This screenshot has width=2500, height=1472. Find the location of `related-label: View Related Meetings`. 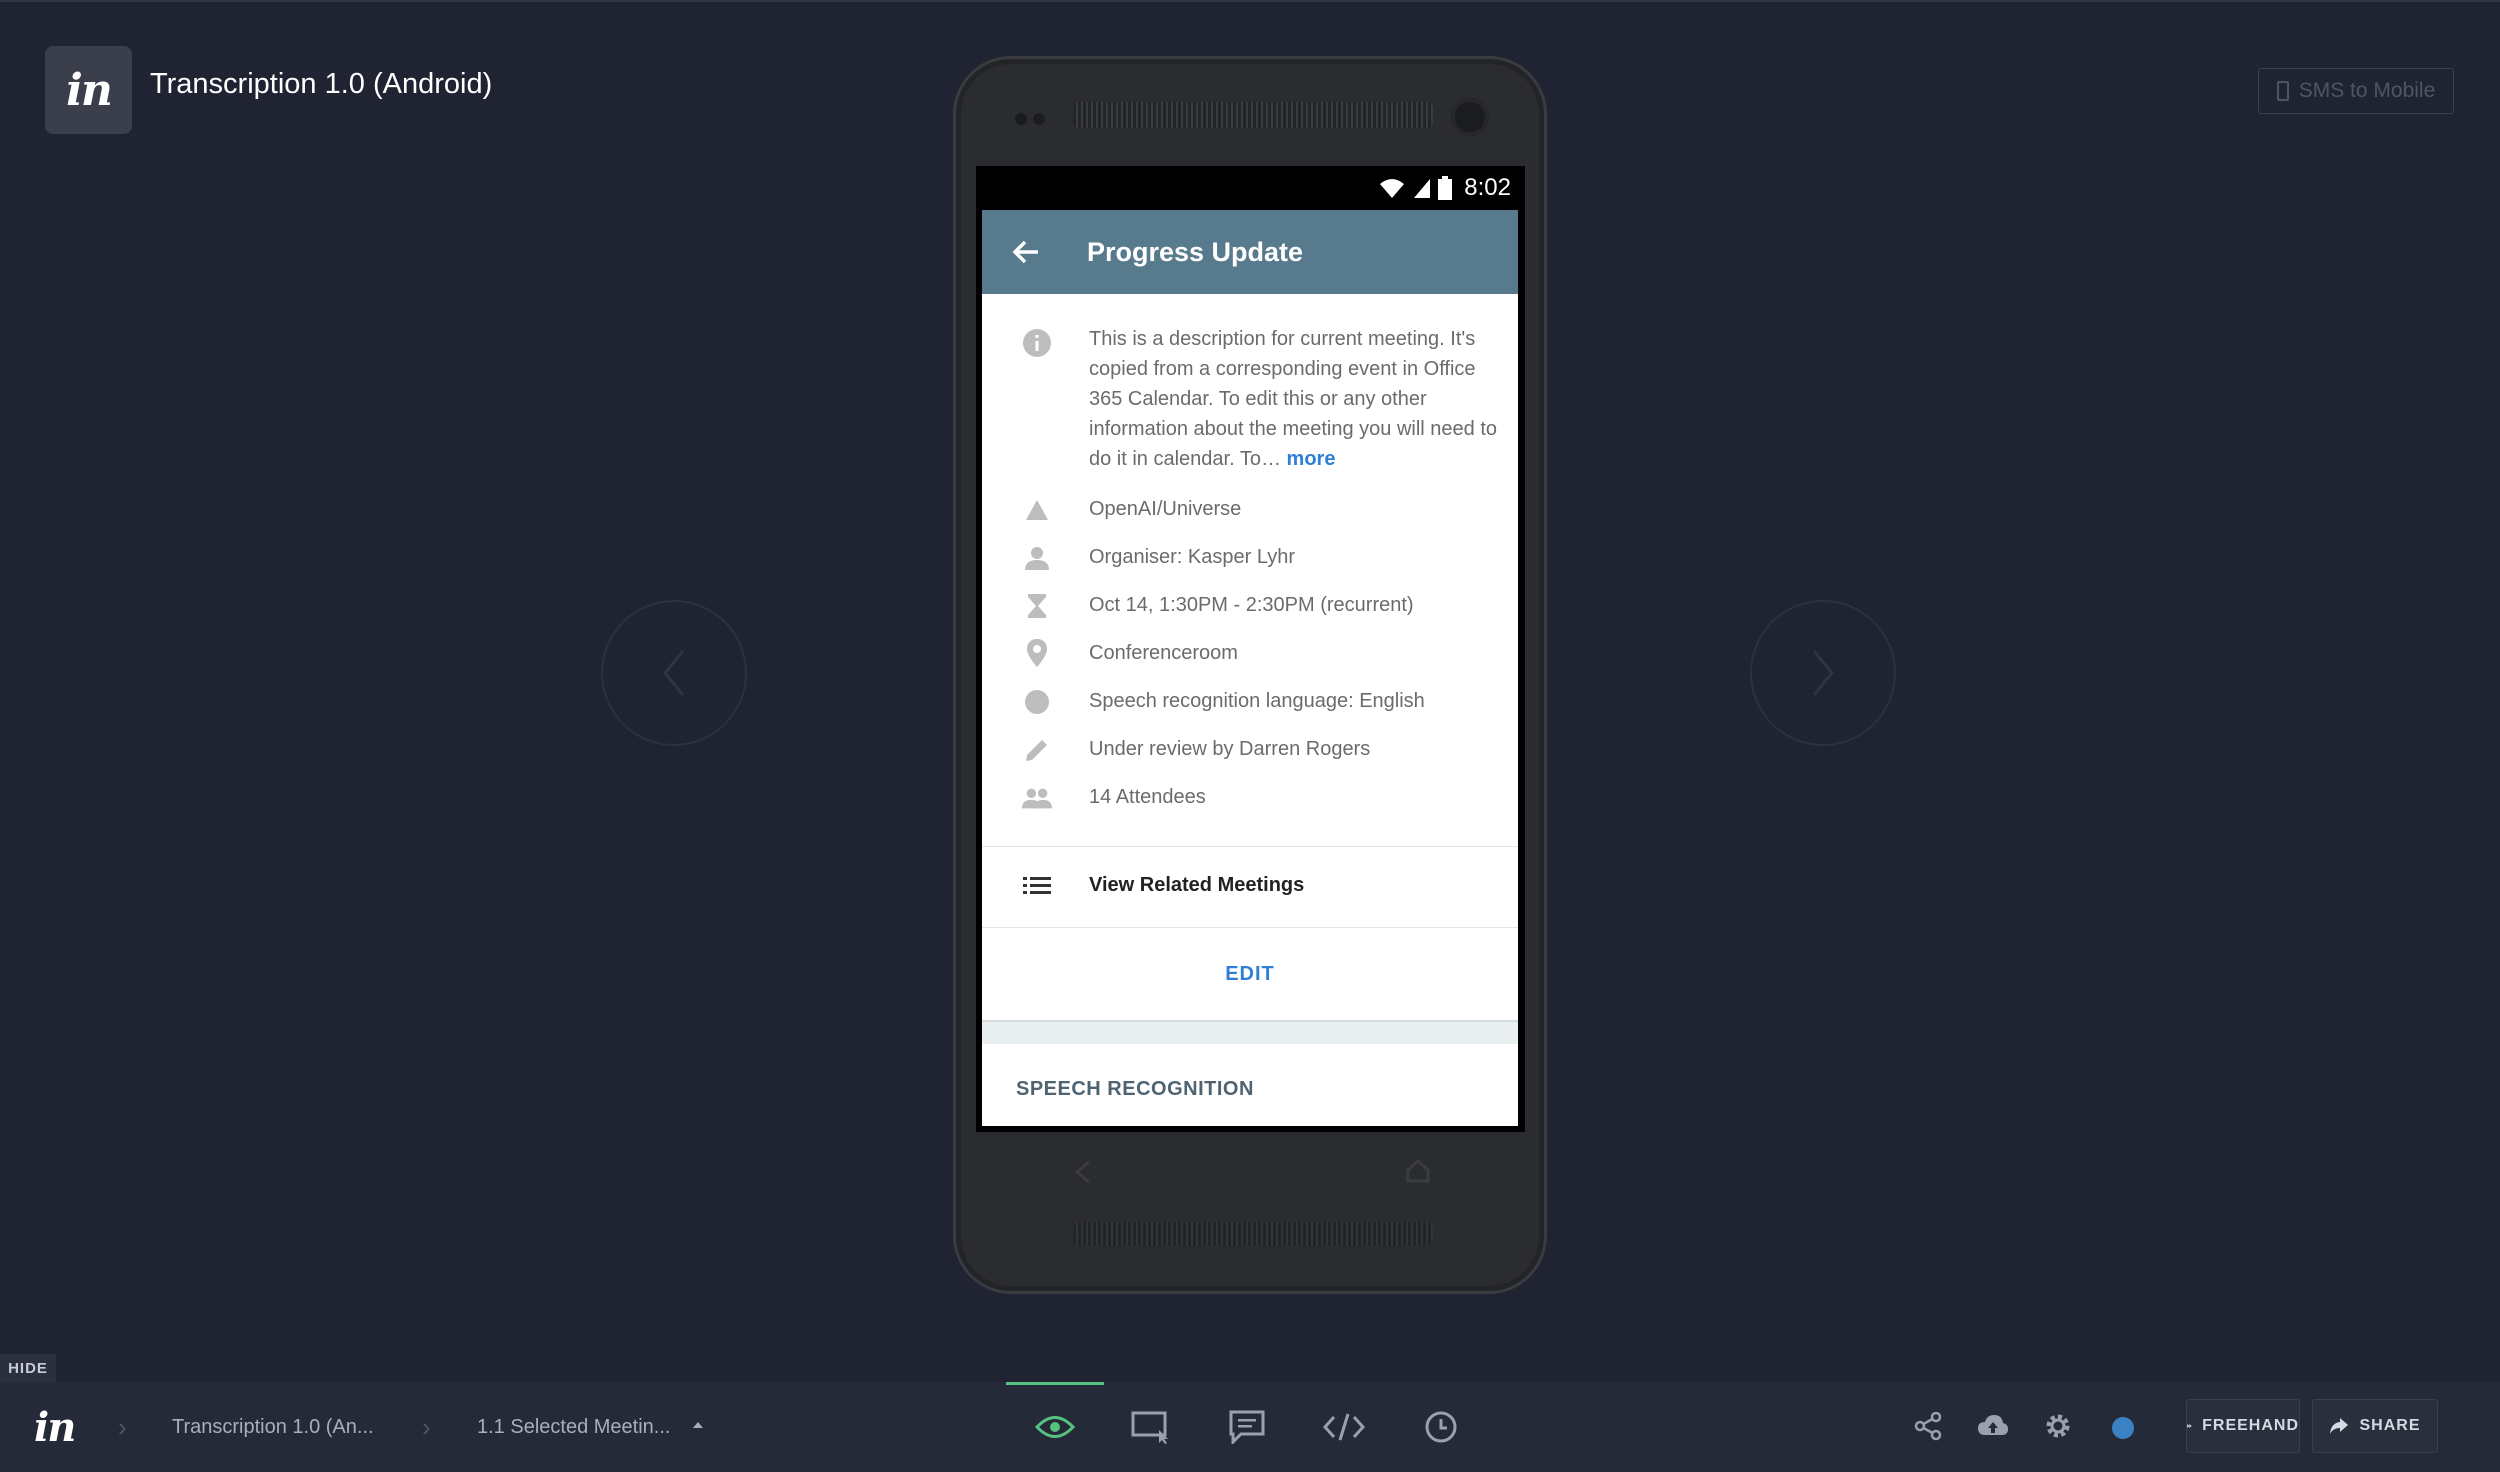

related-label: View Related Meetings is located at coordinates (1197, 885).